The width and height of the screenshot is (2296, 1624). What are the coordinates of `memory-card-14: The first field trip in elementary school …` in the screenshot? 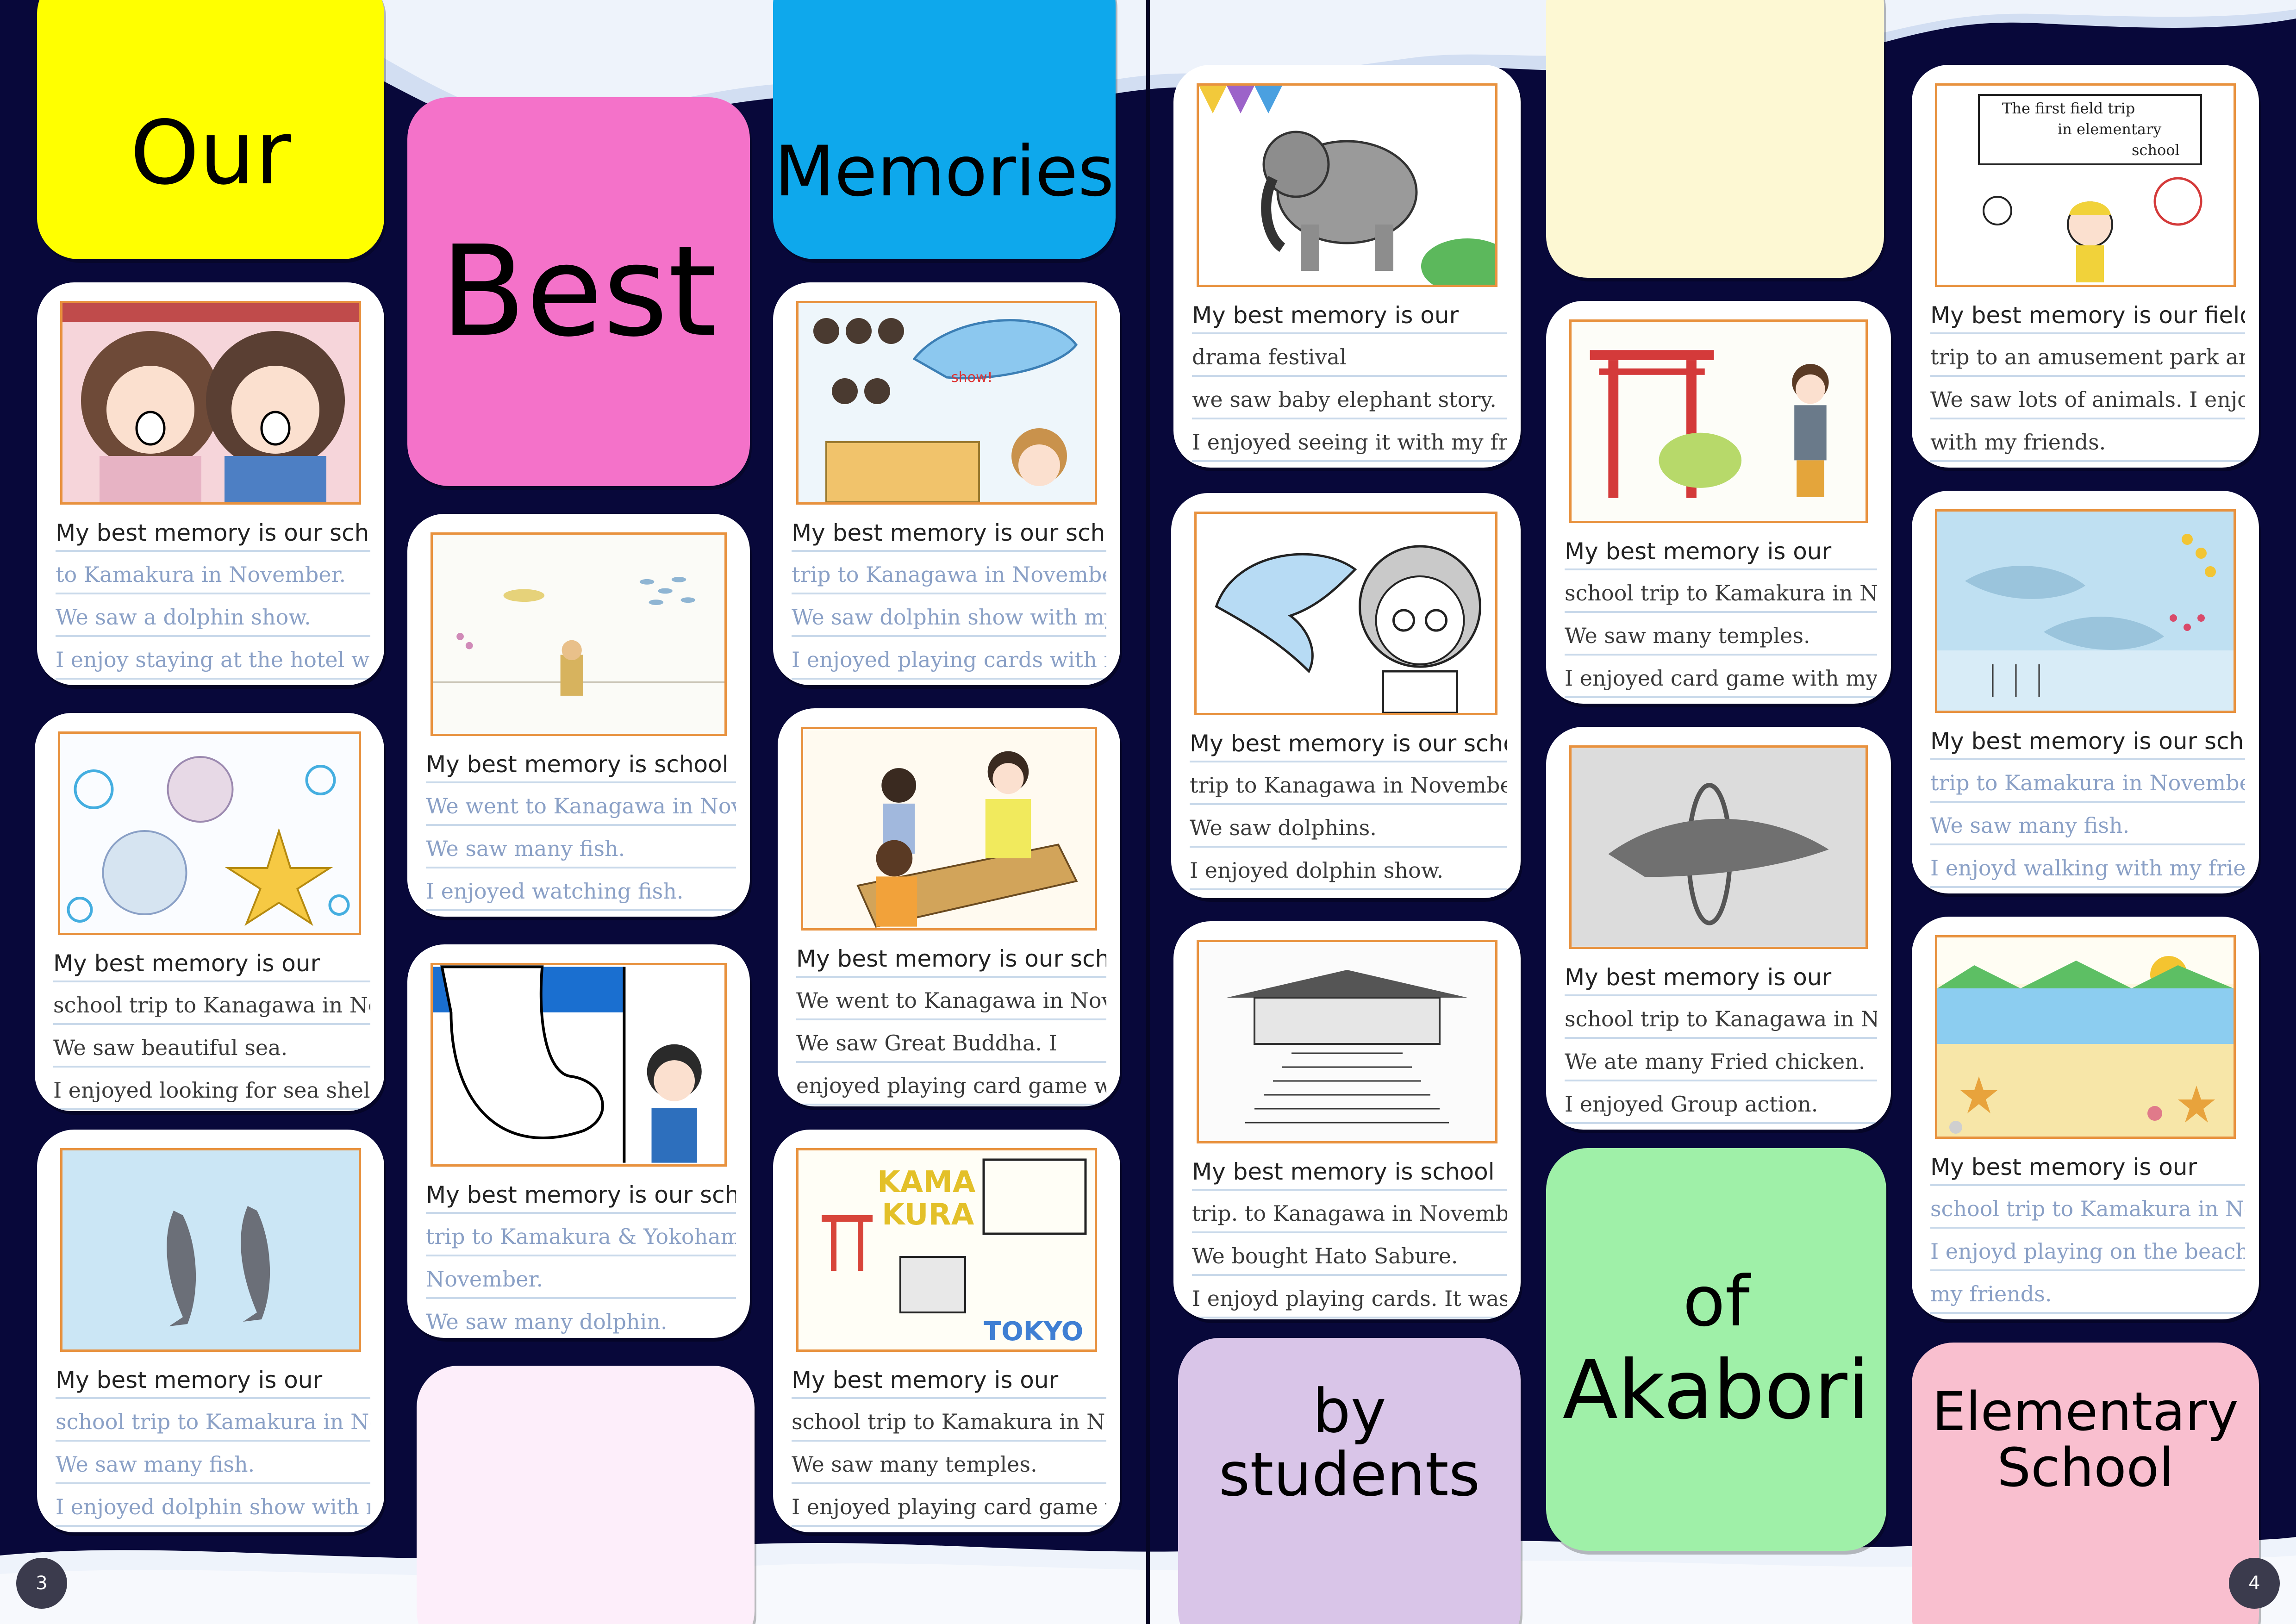 It's located at (2085, 266).